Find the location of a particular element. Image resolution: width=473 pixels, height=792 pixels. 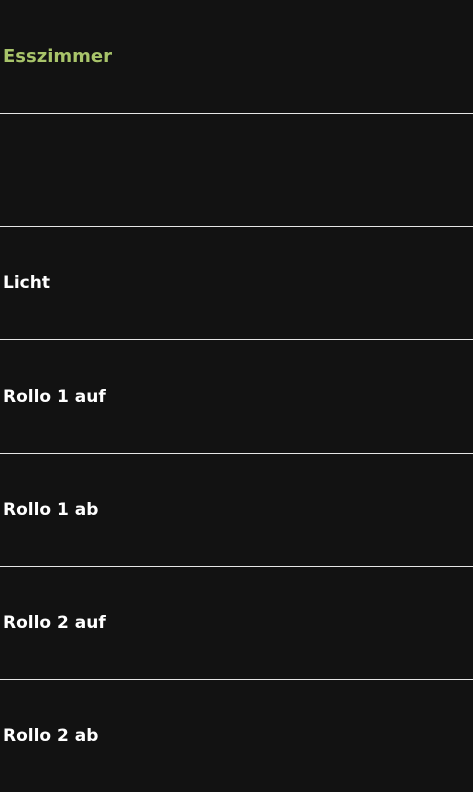

list-item-rollo-1-auf: Rollo 1 auf is located at coordinates (236, 396).